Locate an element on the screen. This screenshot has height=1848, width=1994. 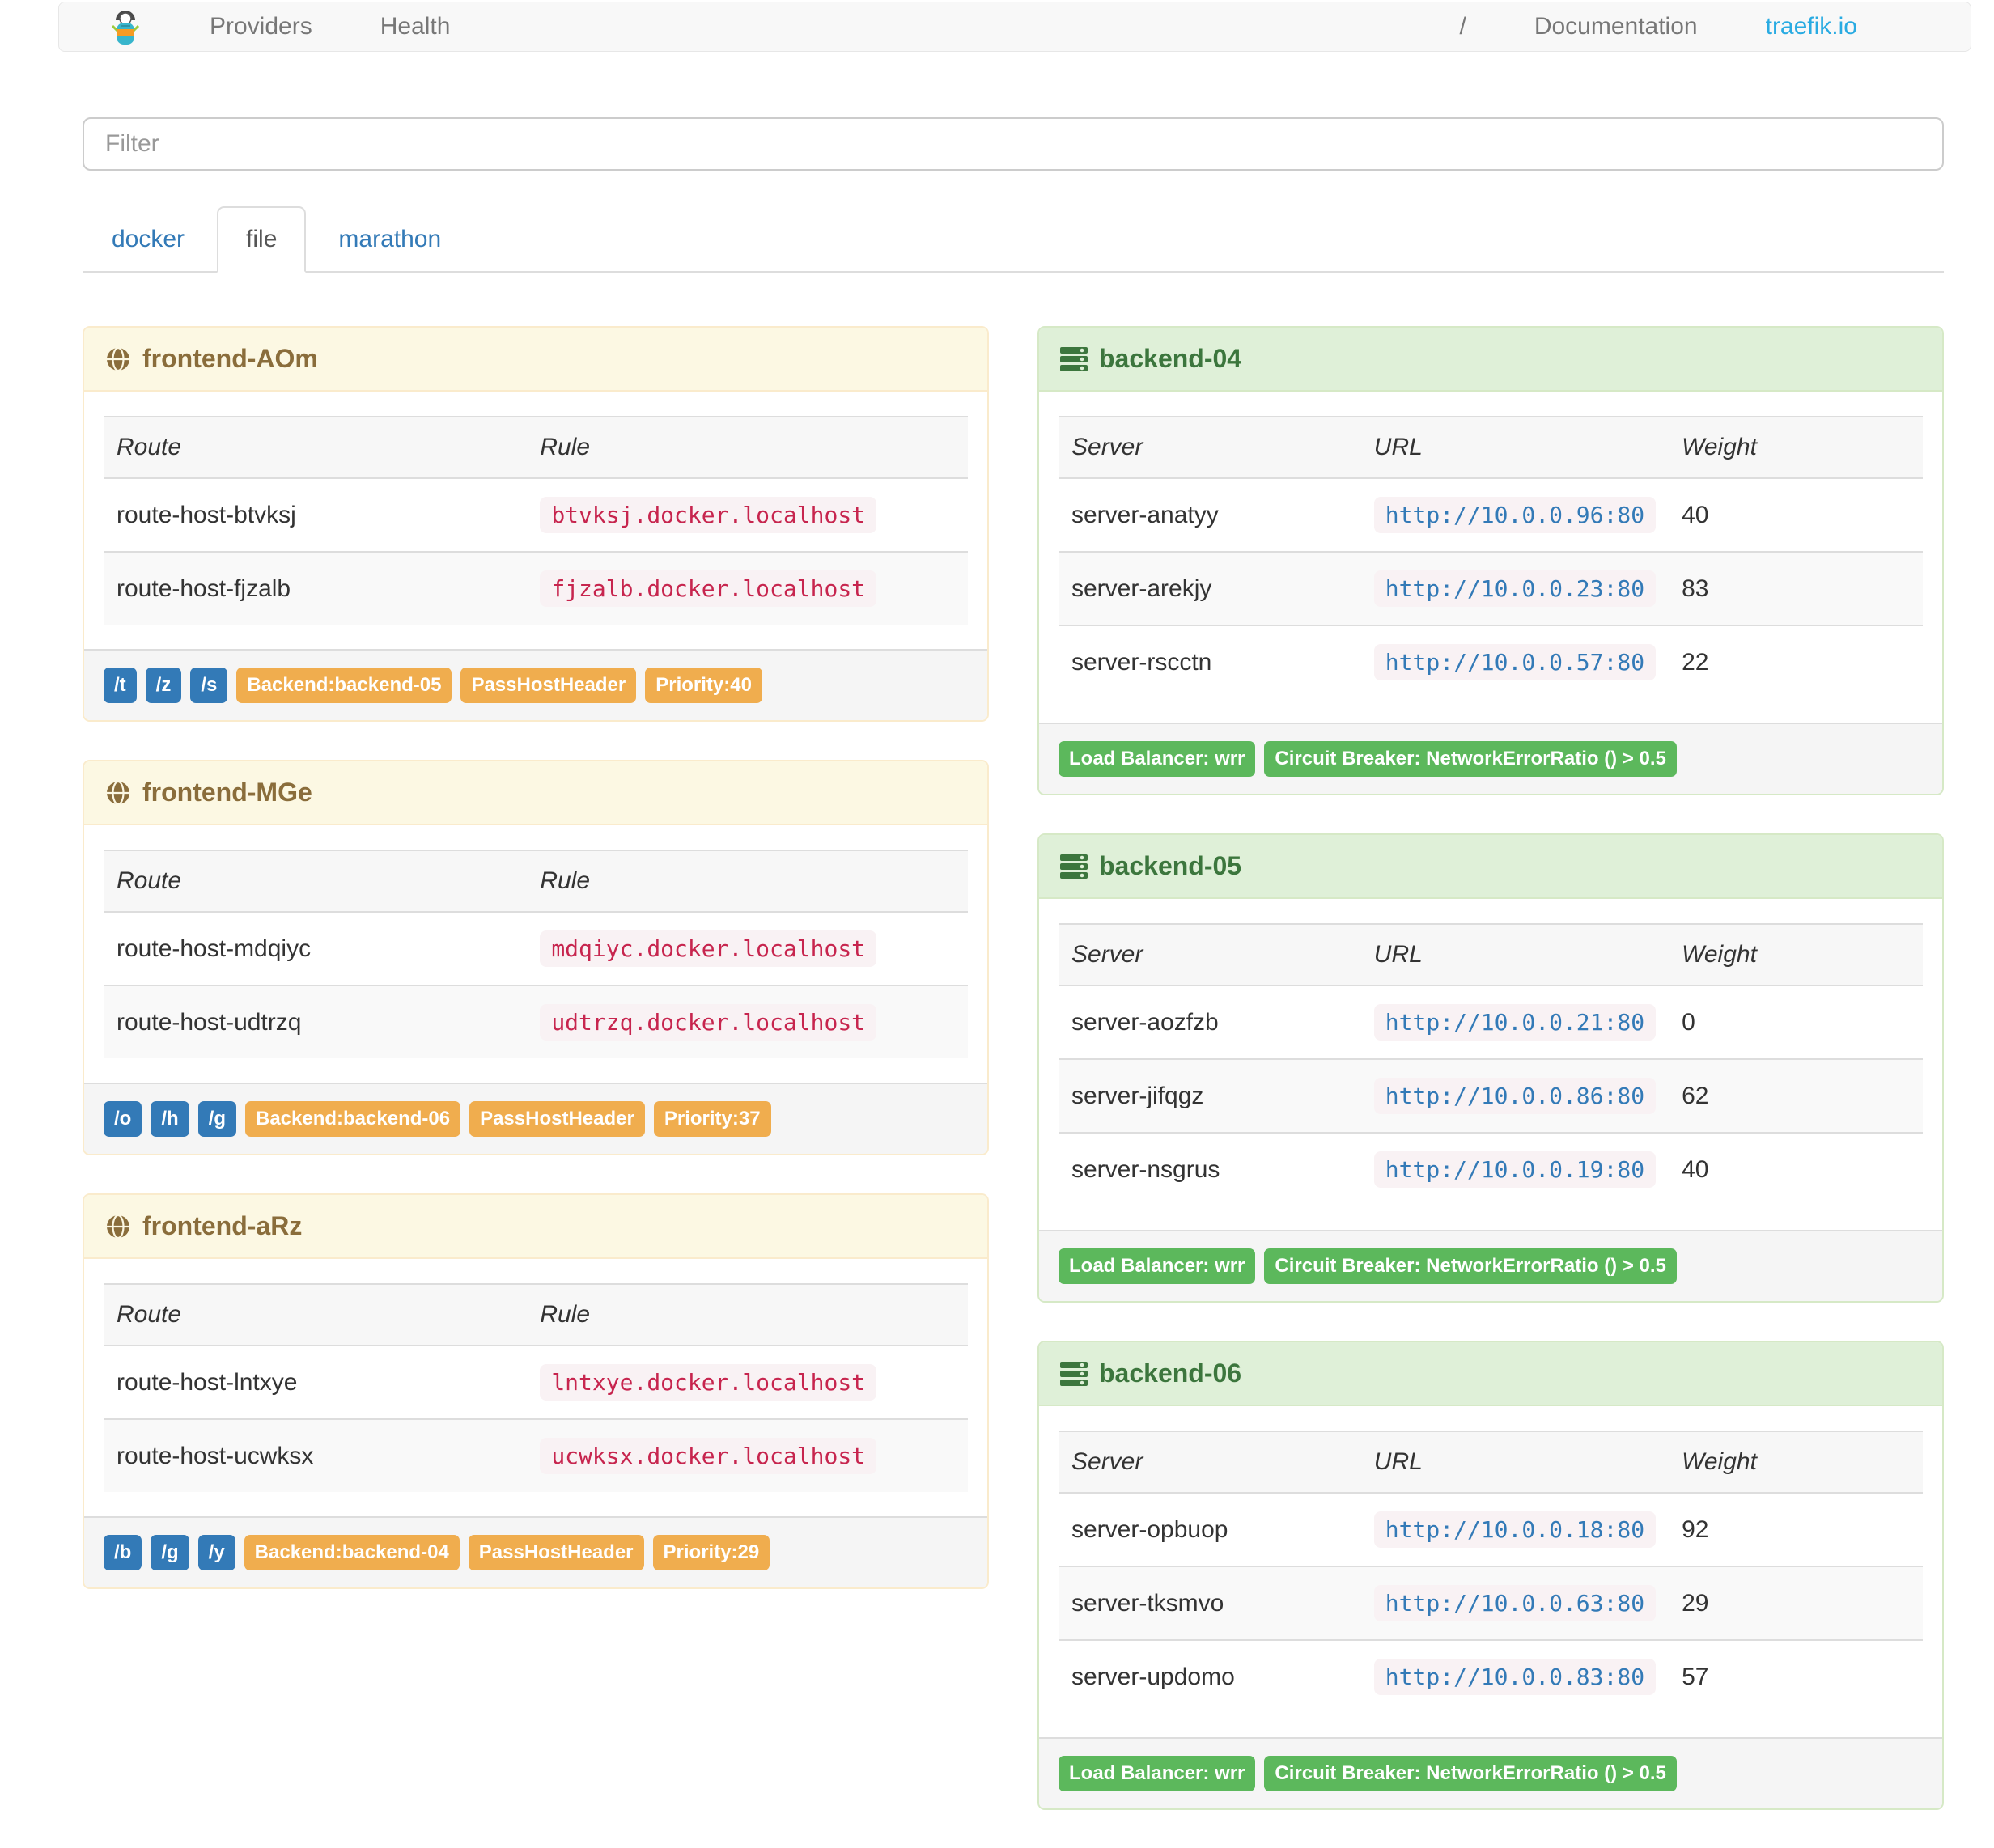
tab-file: file is located at coordinates (262, 239).